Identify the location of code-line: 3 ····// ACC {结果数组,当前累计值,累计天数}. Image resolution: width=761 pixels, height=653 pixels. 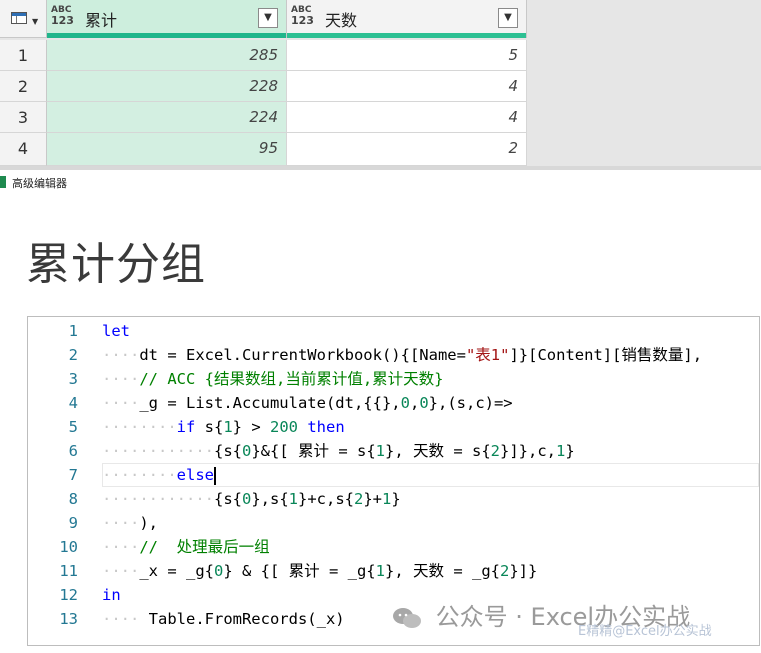
(393, 379).